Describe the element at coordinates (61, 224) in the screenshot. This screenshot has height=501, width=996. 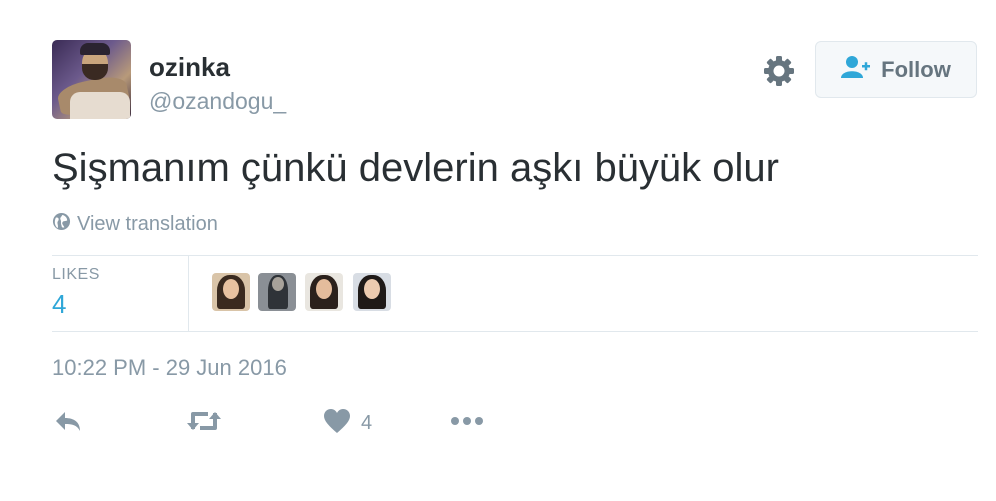
I see `globe-icon` at that location.